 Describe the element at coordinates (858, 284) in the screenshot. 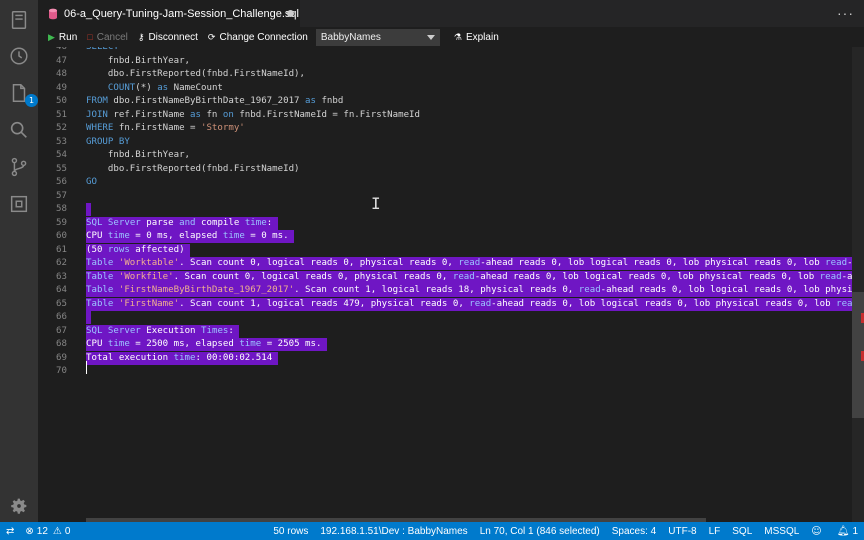

I see `vertical-scrollbar` at that location.